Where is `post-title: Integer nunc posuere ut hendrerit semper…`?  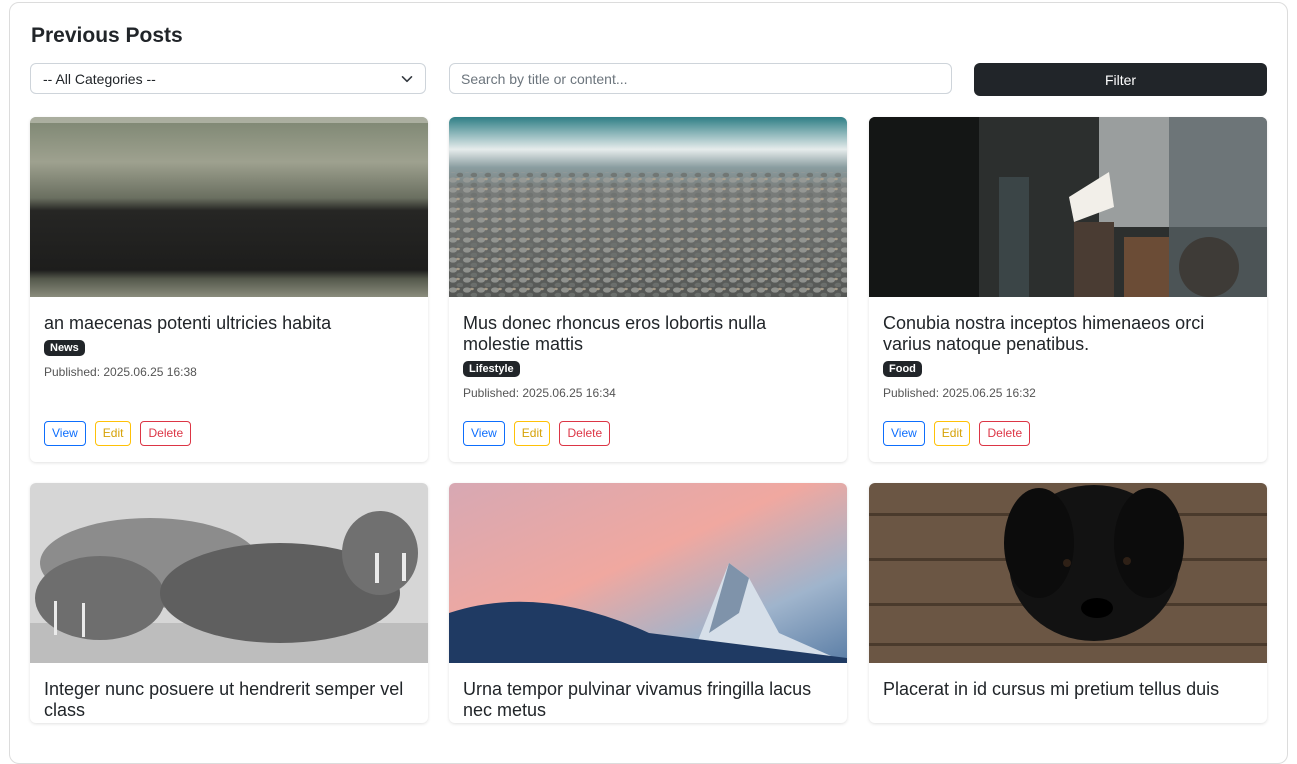 post-title: Integer nunc posuere ut hendrerit semper… is located at coordinates (229, 700).